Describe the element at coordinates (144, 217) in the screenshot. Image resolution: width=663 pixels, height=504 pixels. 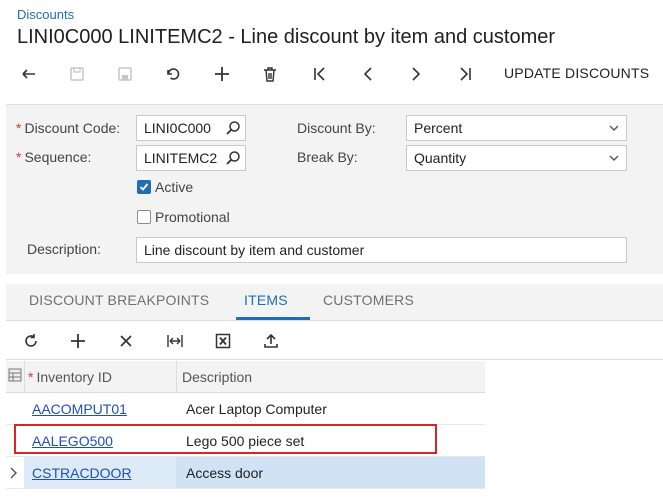
I see `promotional-checkbox` at that location.